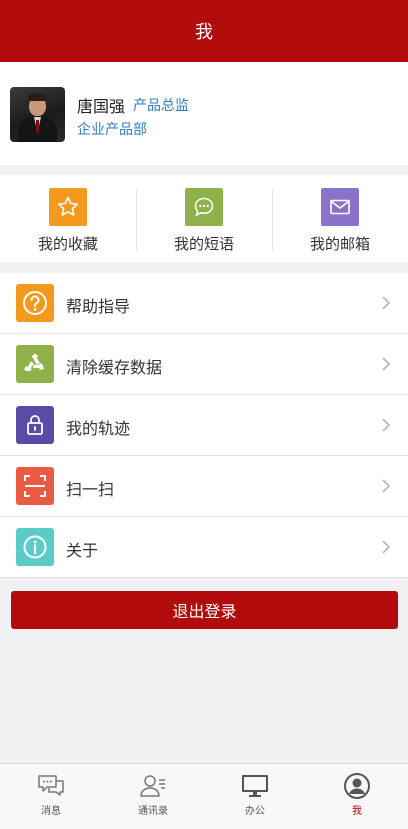 This screenshot has height=829, width=408. I want to click on tab-office: 办公, so click(255, 796).